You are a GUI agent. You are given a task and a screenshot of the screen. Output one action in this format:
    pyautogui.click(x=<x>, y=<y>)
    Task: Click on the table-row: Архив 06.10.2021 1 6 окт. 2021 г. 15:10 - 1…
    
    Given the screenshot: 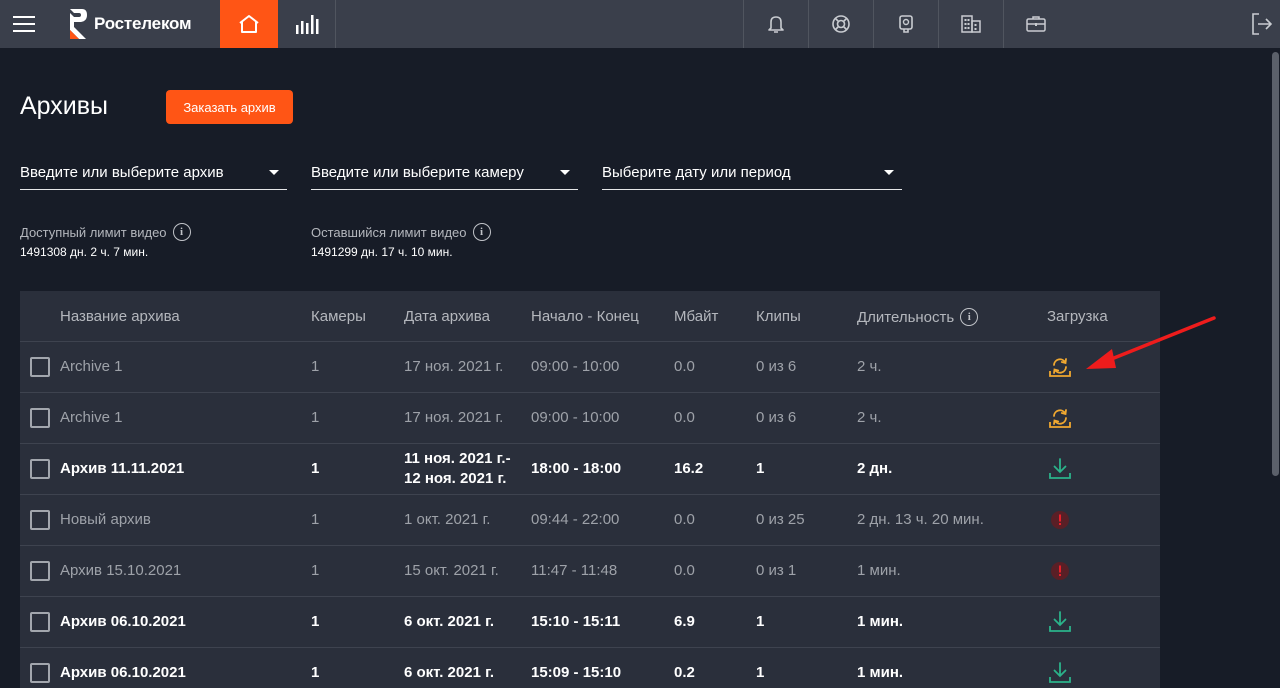 What is the action you would take?
    pyautogui.click(x=590, y=622)
    